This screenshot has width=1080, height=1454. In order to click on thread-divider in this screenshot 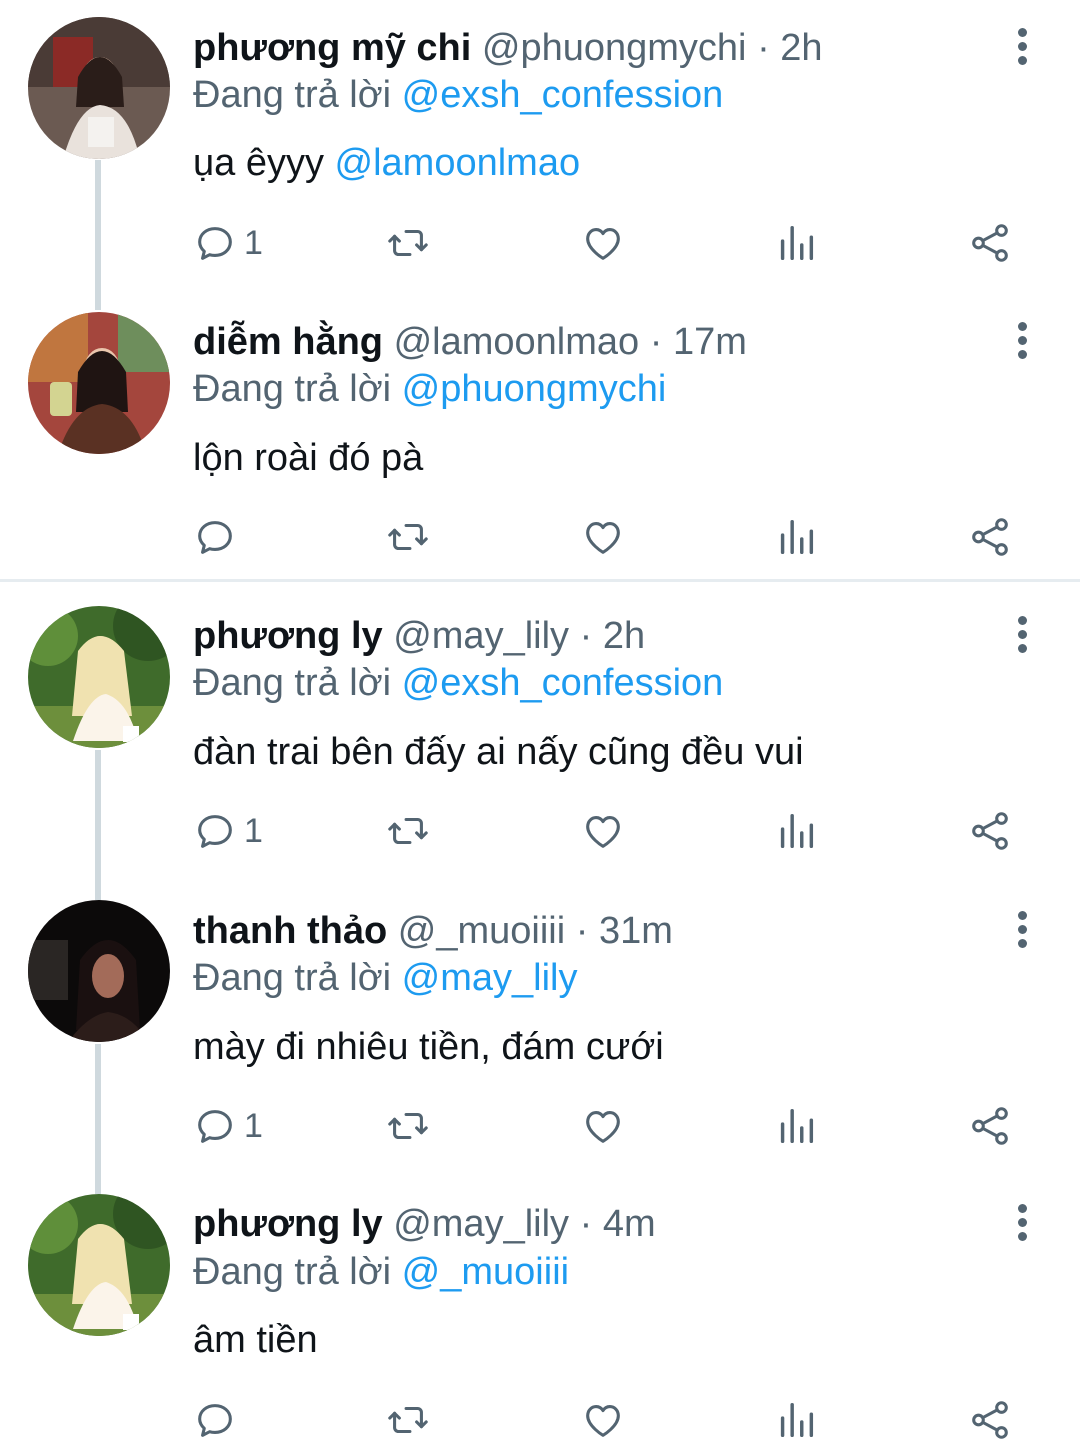, I will do `click(540, 580)`.